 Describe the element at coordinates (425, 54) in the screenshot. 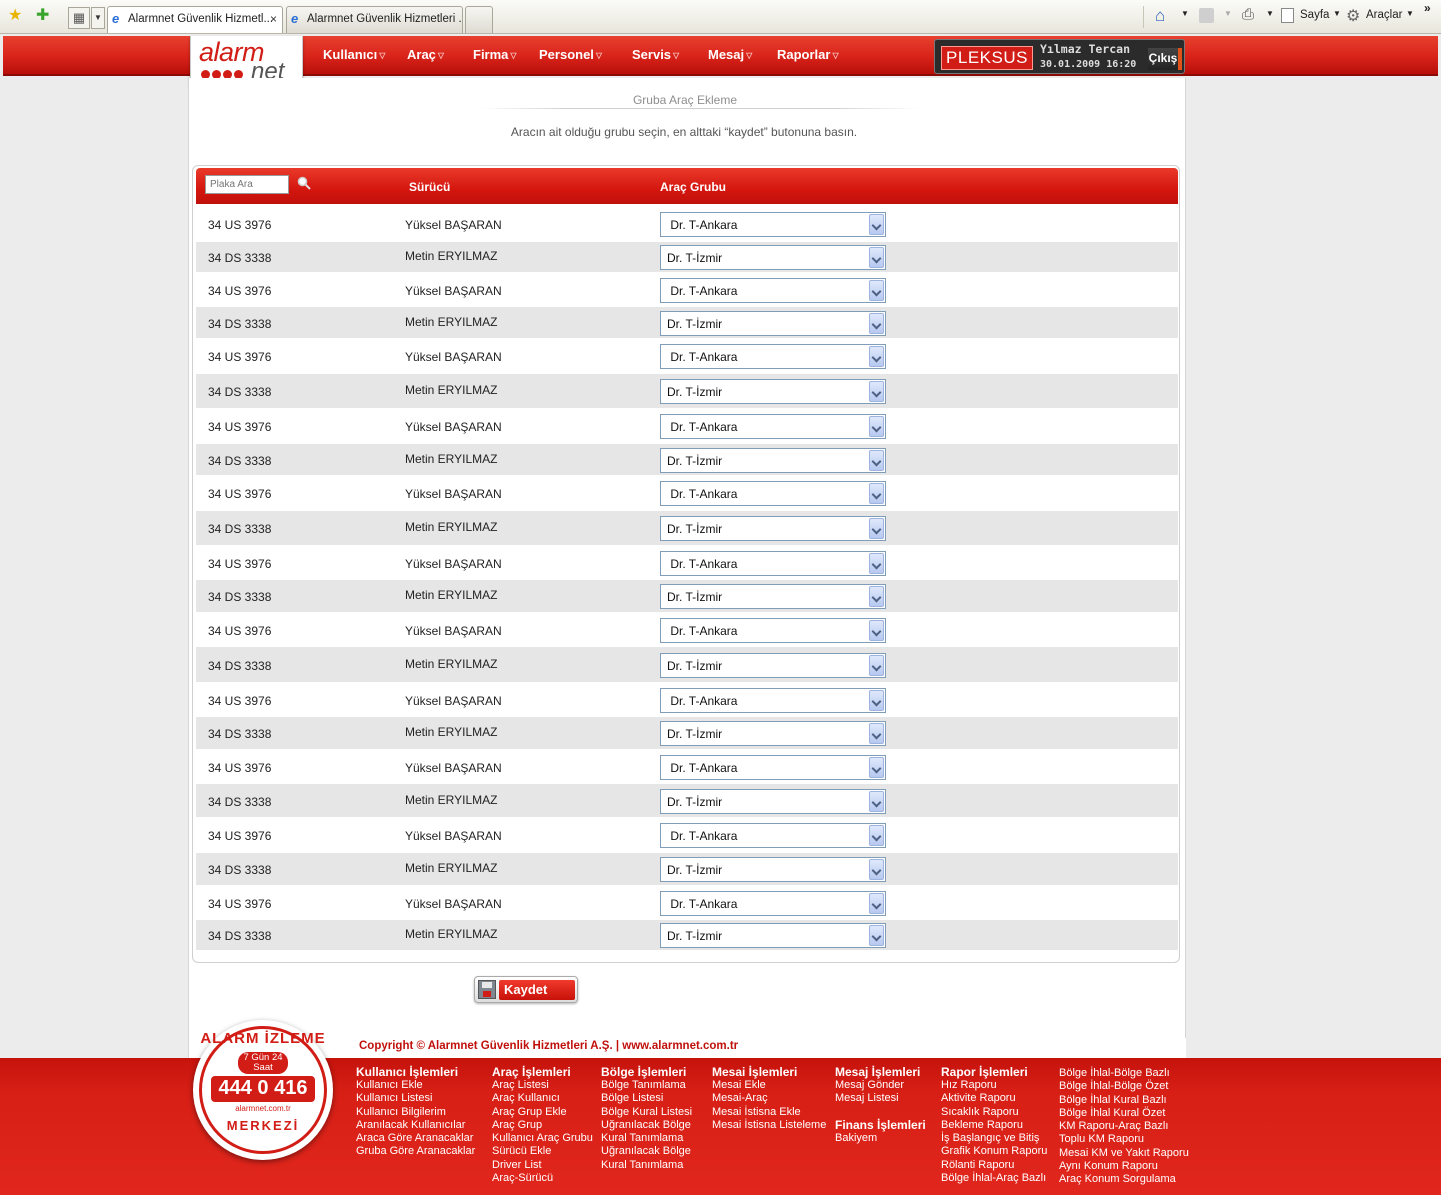

I see `nav-arac: Araç ▽` at that location.